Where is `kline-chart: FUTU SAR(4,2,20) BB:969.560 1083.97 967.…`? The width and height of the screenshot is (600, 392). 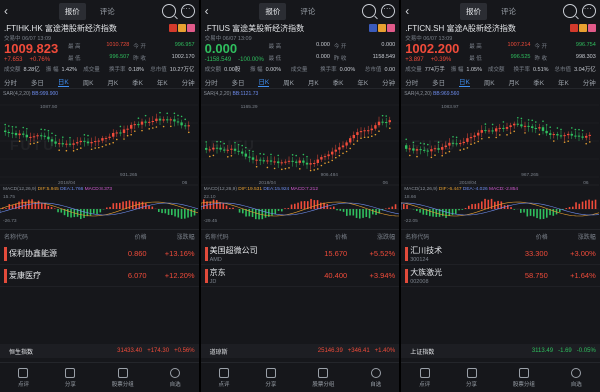
kline-chart: FUTU SAR(4,2,20) BB:969.560 1083.97 967.… is located at coordinates (500, 158).